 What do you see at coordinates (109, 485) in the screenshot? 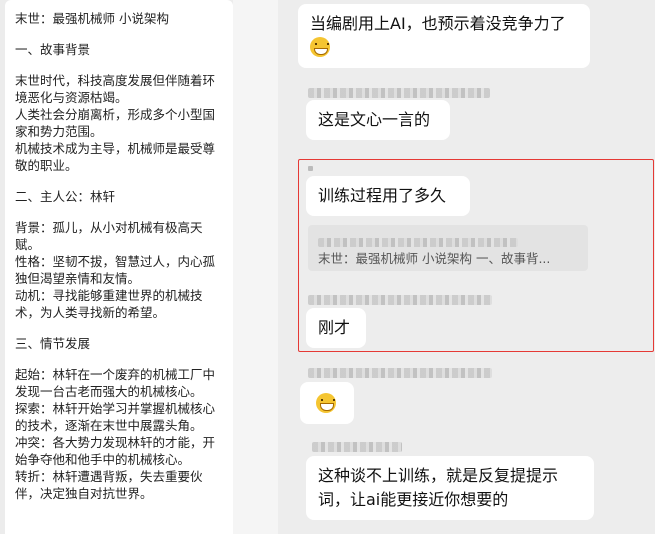
I see `paragraph: 转折：林轩遭遇背叛，失去重要伙伴，决定独自对抗世界。` at bounding box center [109, 485].